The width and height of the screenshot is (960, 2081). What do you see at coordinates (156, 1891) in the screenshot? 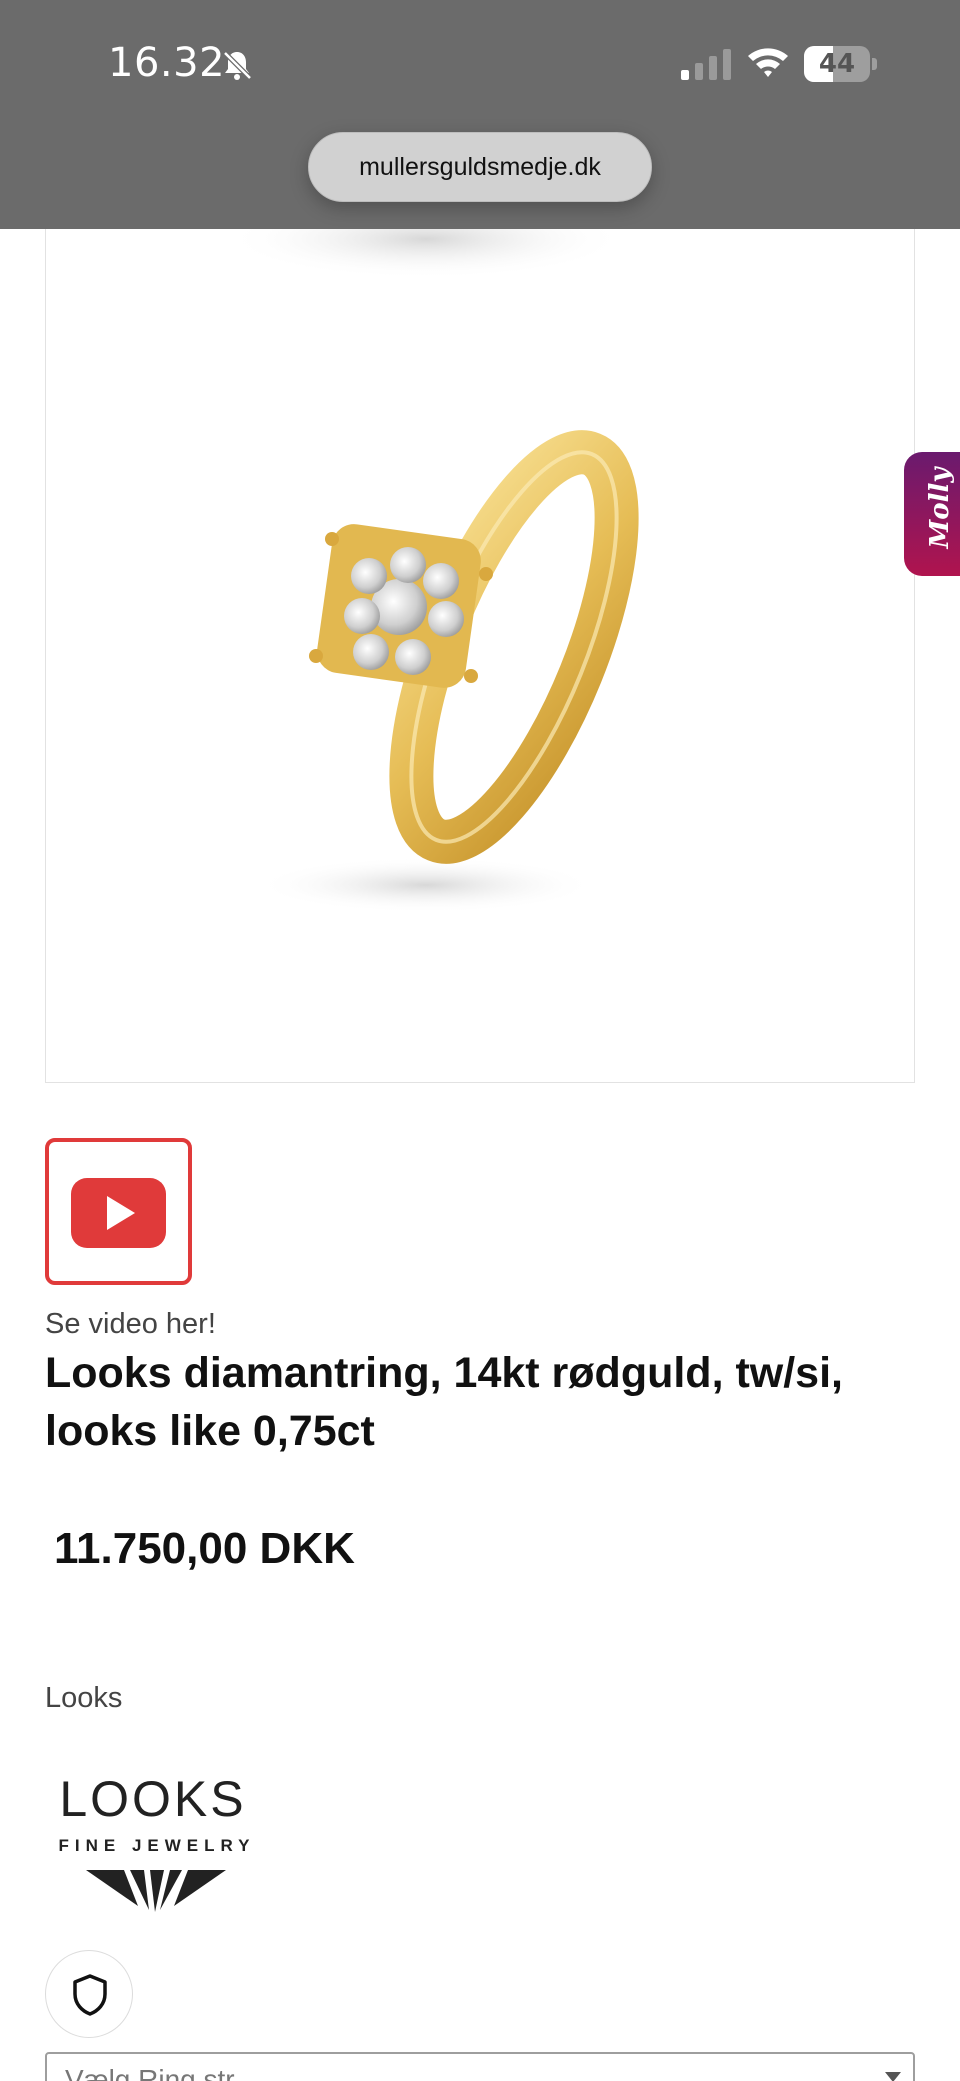
I see `diamond-mark-icon` at bounding box center [156, 1891].